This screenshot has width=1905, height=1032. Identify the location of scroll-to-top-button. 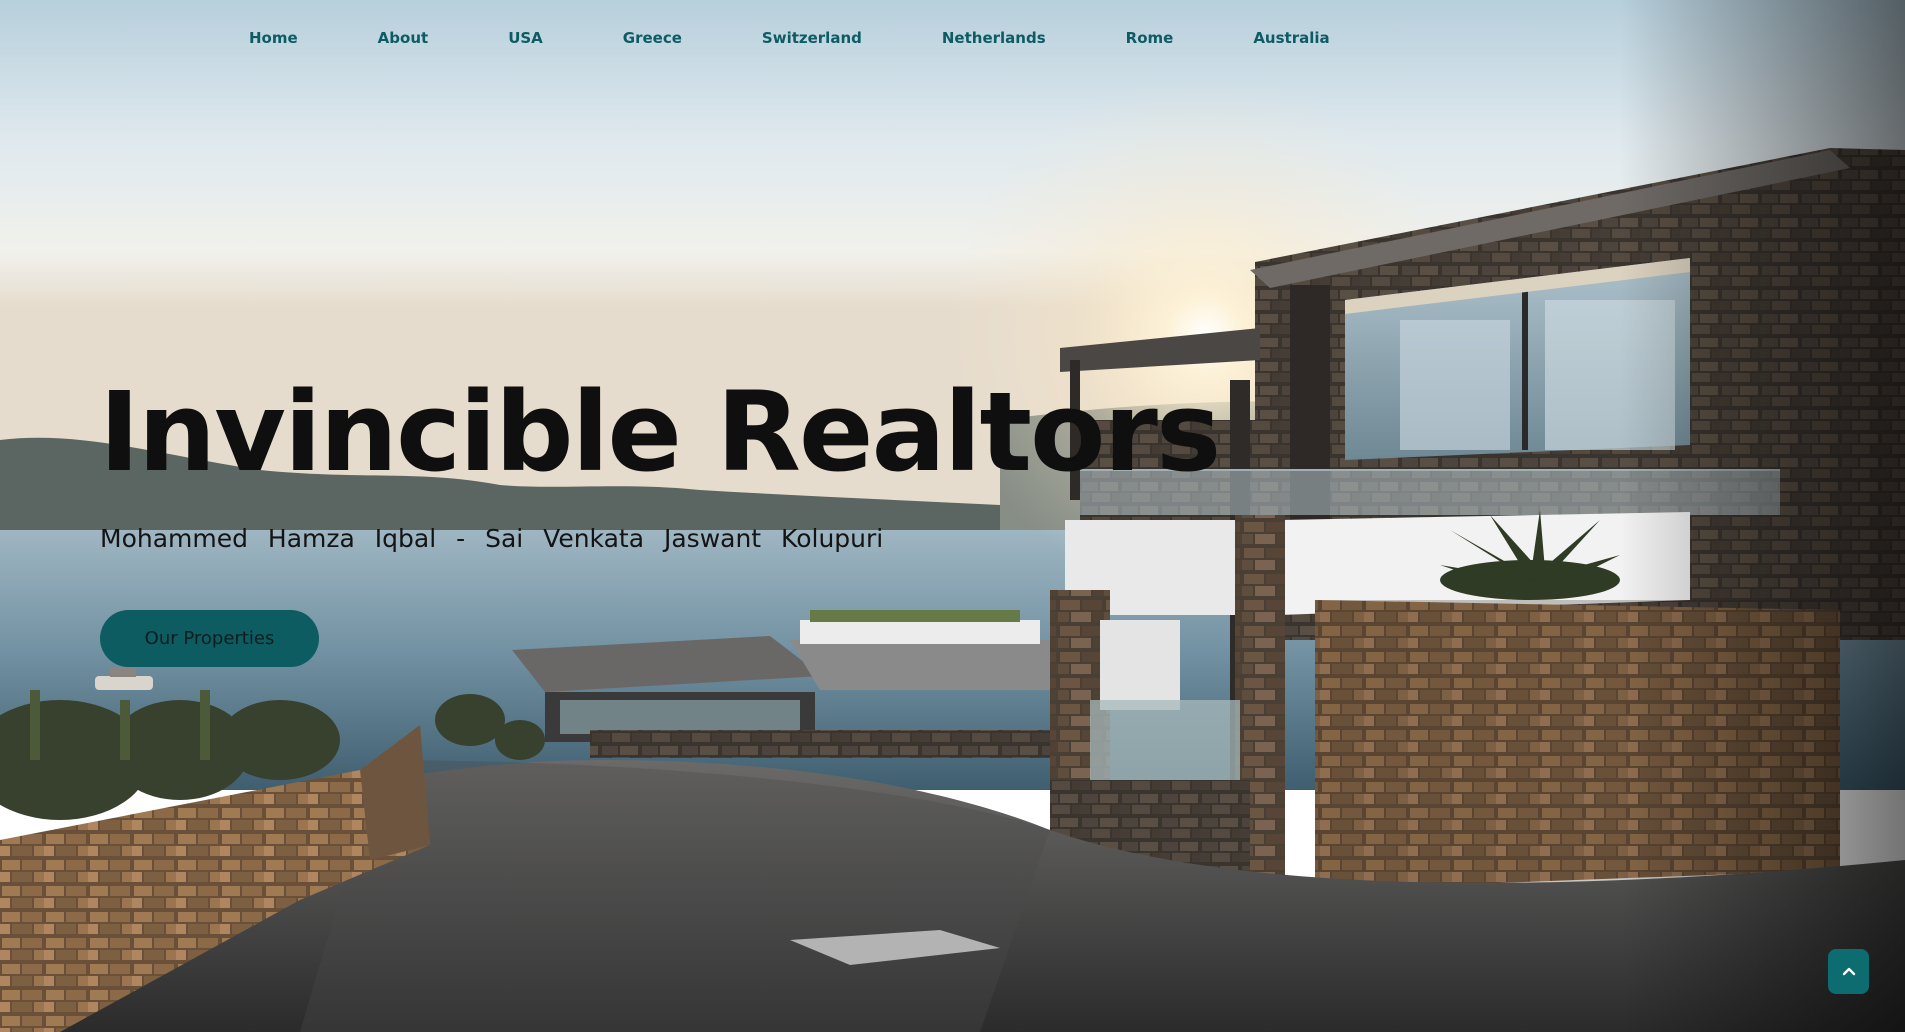
(1848, 971).